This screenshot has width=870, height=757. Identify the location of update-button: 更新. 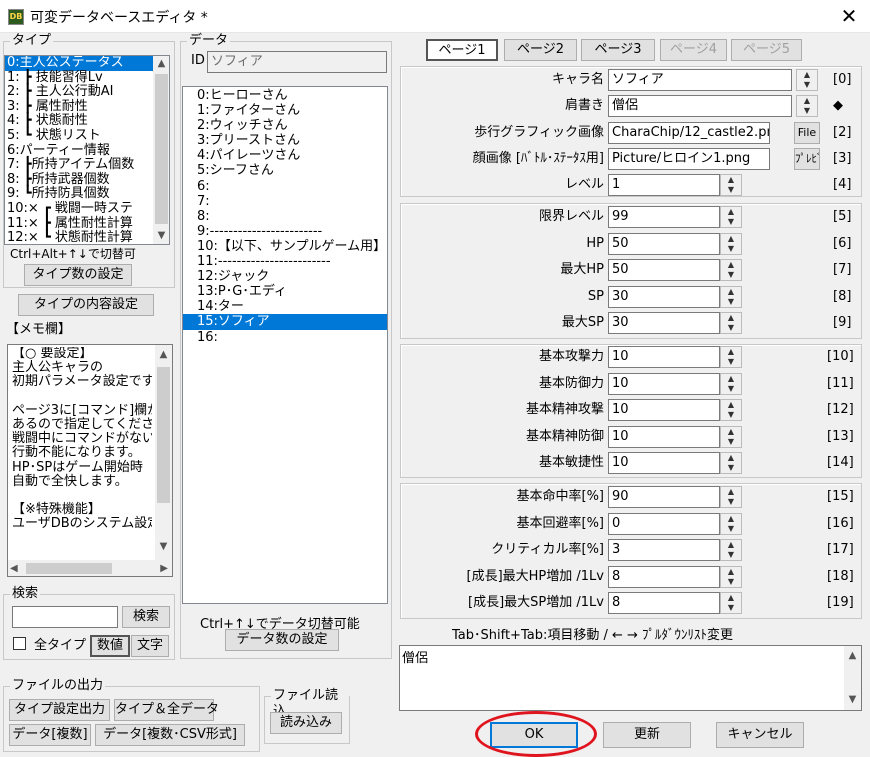
(647, 735).